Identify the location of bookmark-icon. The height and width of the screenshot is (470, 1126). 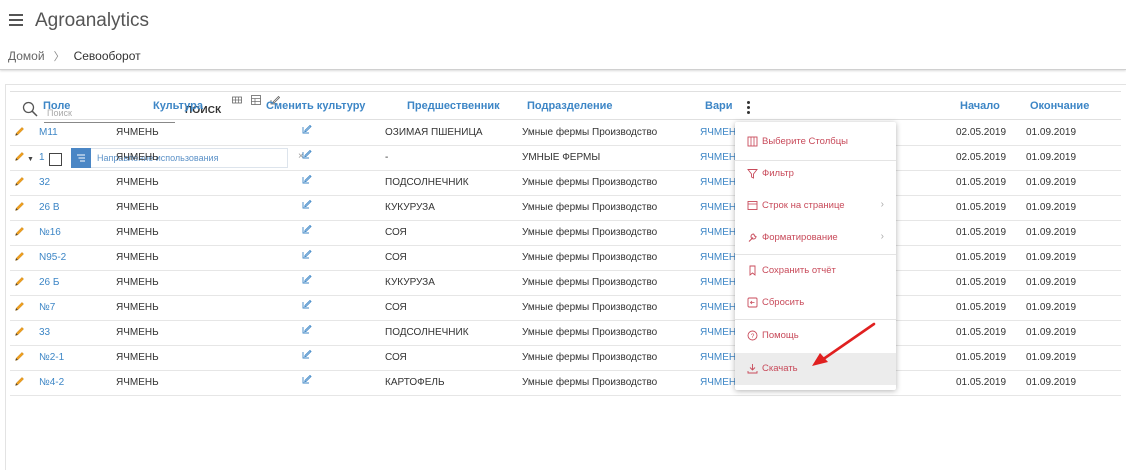
(752, 270).